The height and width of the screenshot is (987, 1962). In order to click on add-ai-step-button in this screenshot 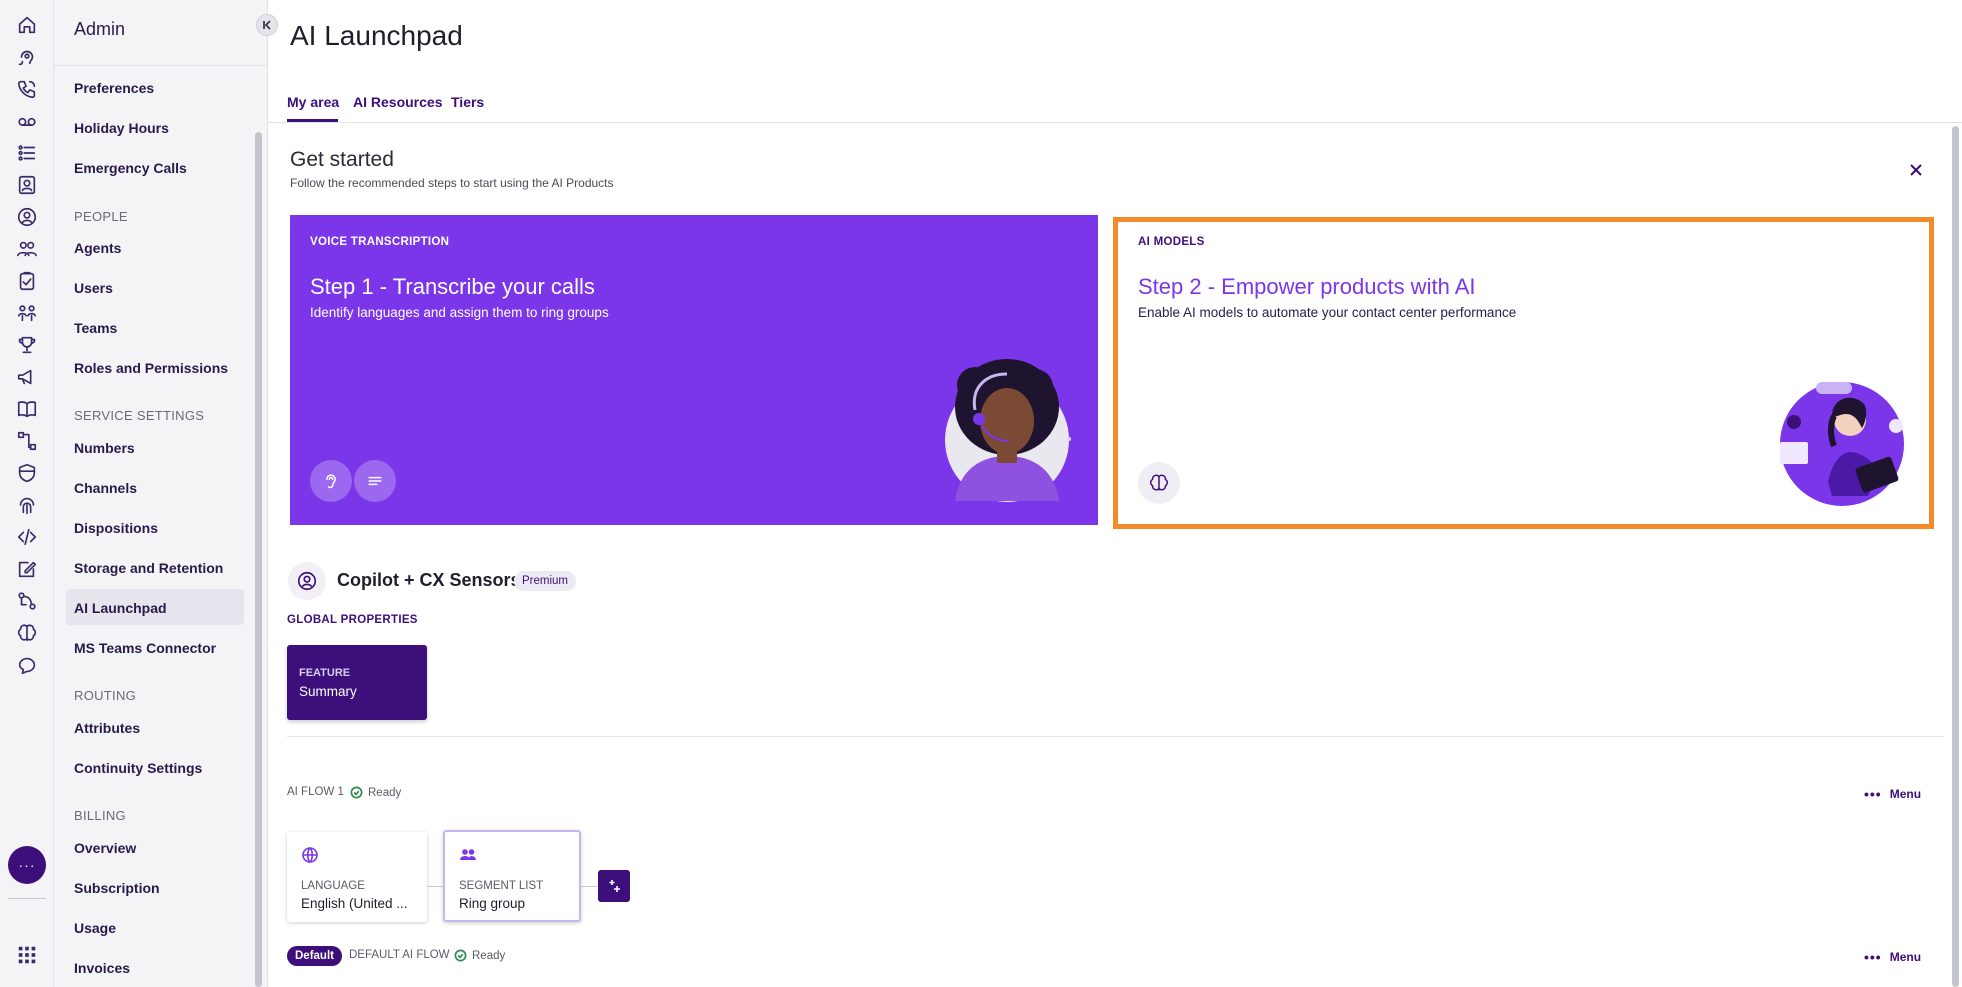, I will do `click(614, 886)`.